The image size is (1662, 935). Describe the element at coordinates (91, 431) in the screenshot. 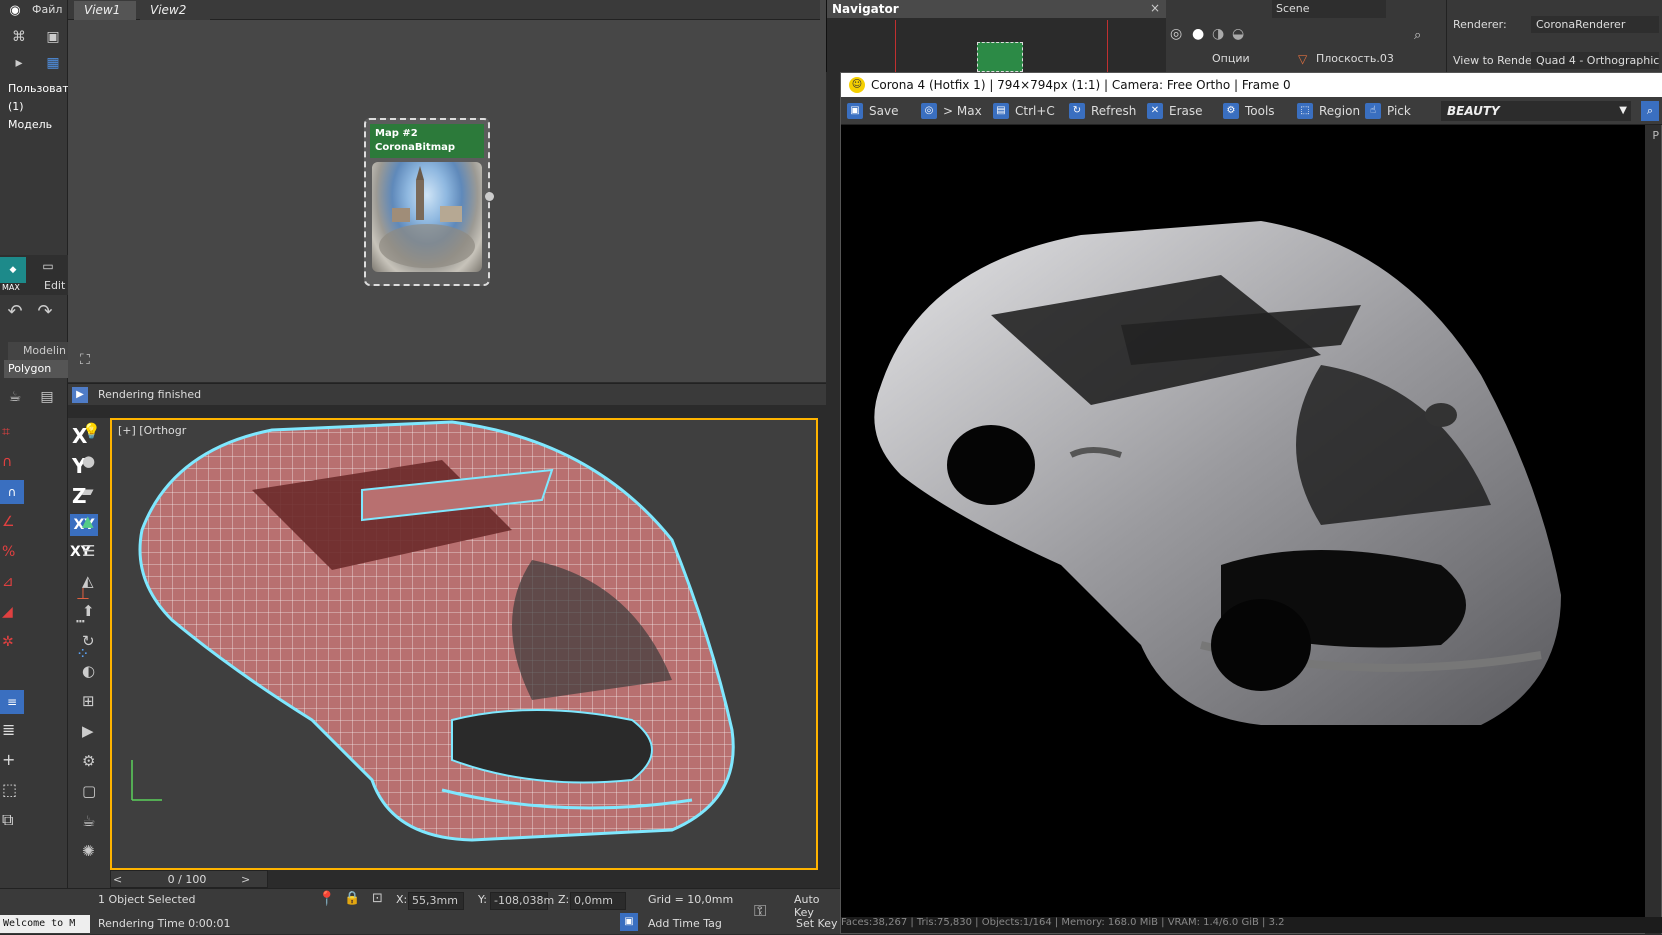

I see `light-icon: 💡` at that location.